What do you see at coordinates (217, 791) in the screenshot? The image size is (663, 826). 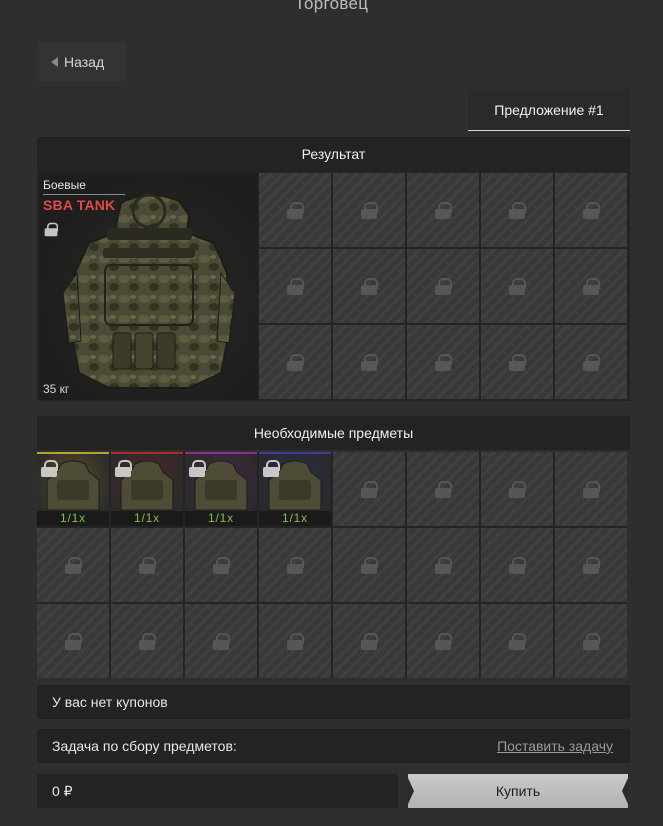 I see `price-display: 0 ₽` at bounding box center [217, 791].